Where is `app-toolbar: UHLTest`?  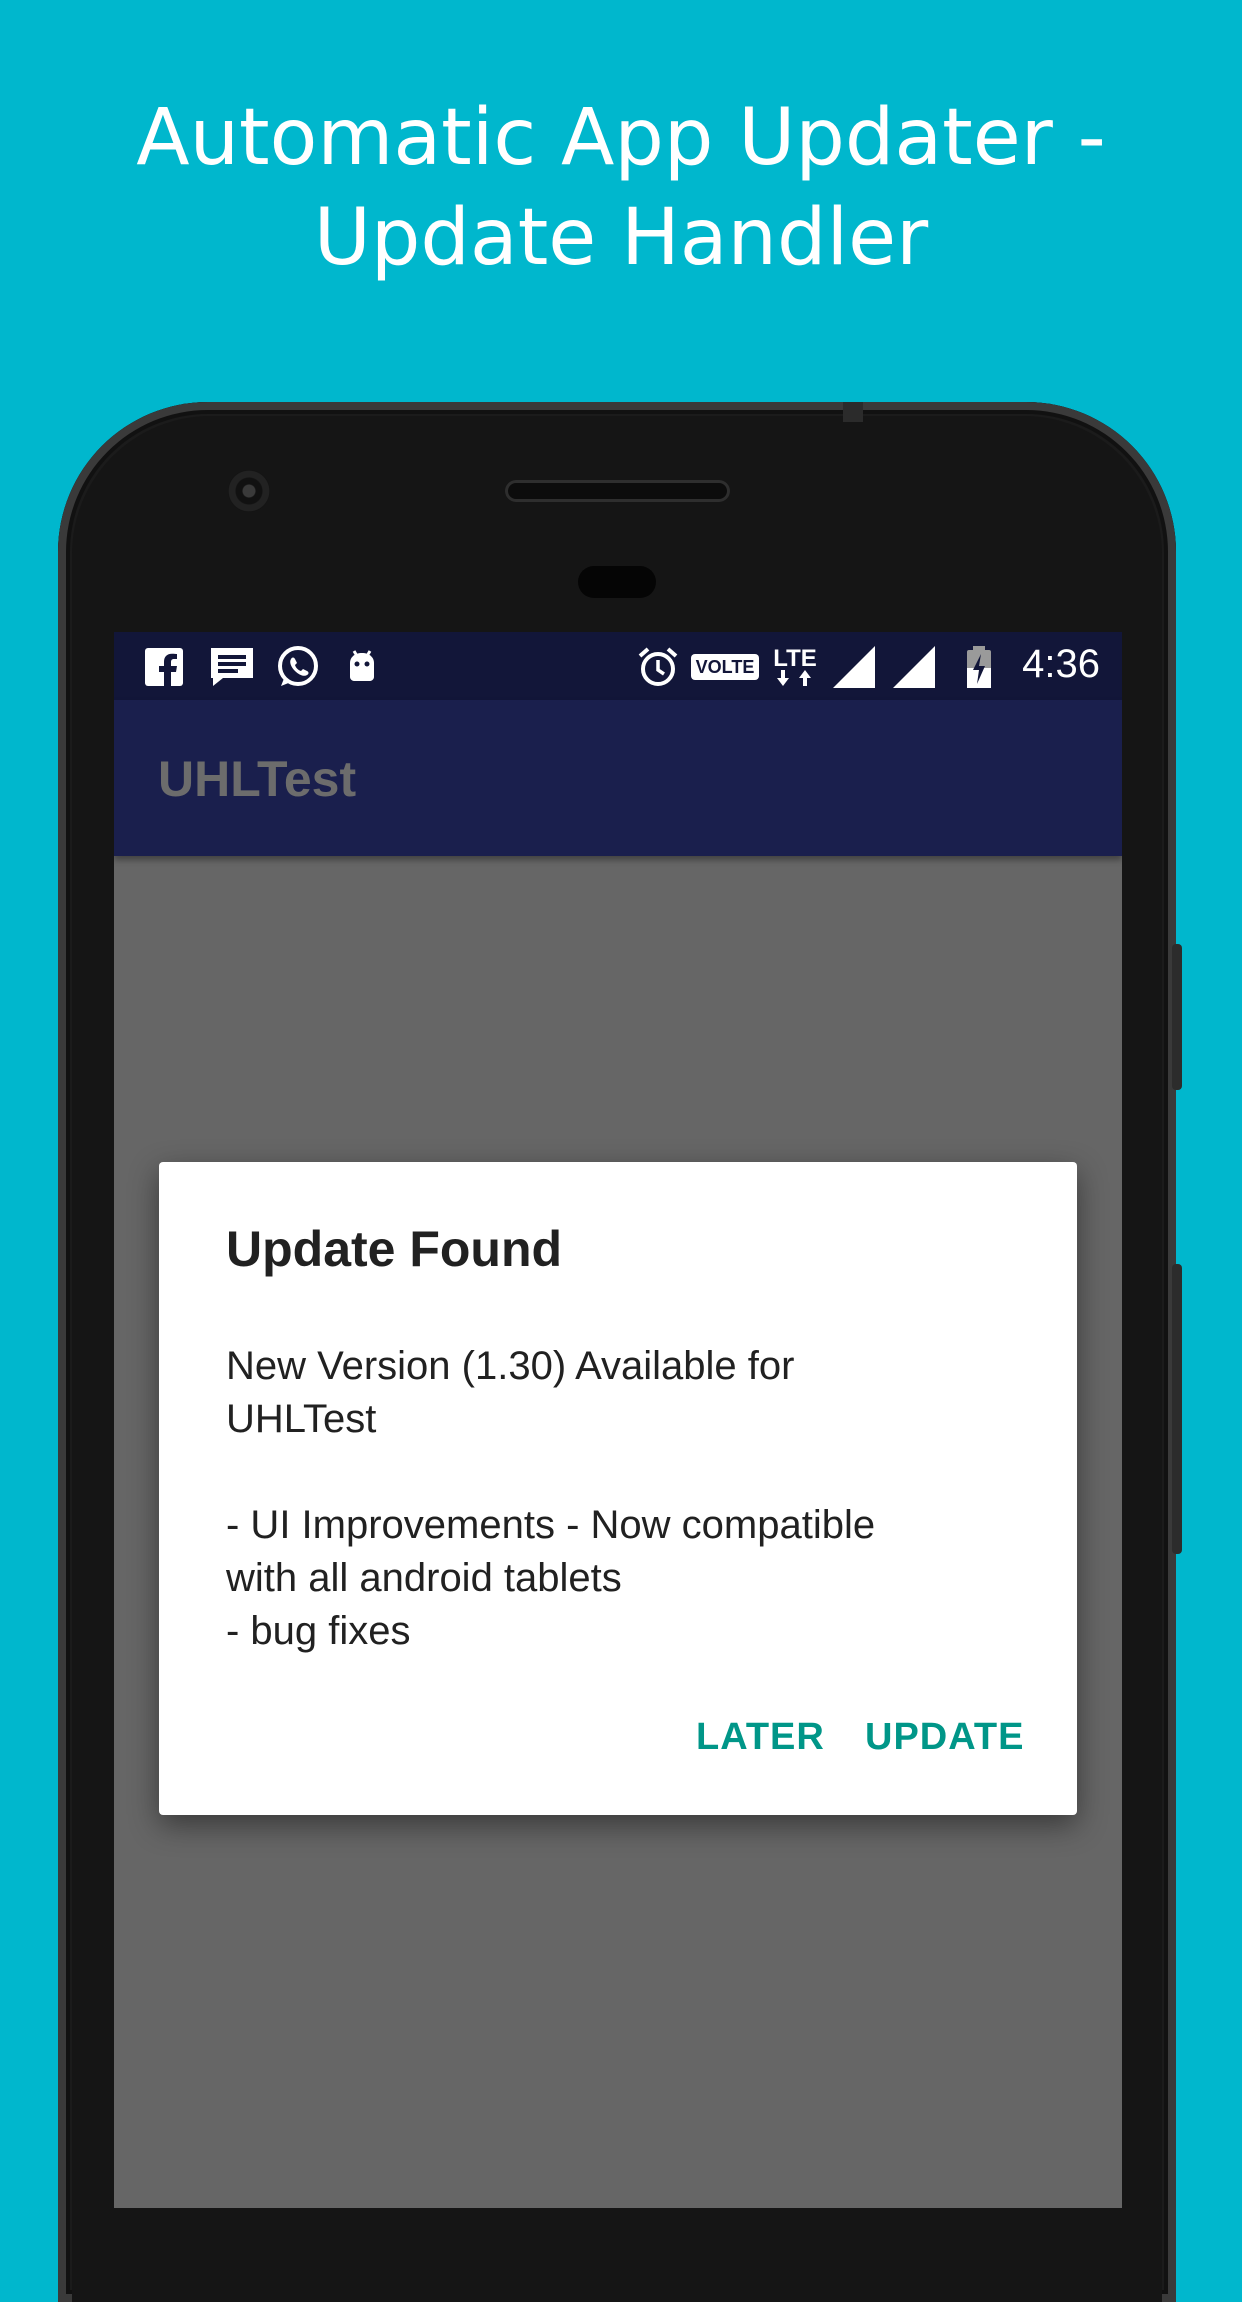
app-toolbar: UHLTest is located at coordinates (618, 778).